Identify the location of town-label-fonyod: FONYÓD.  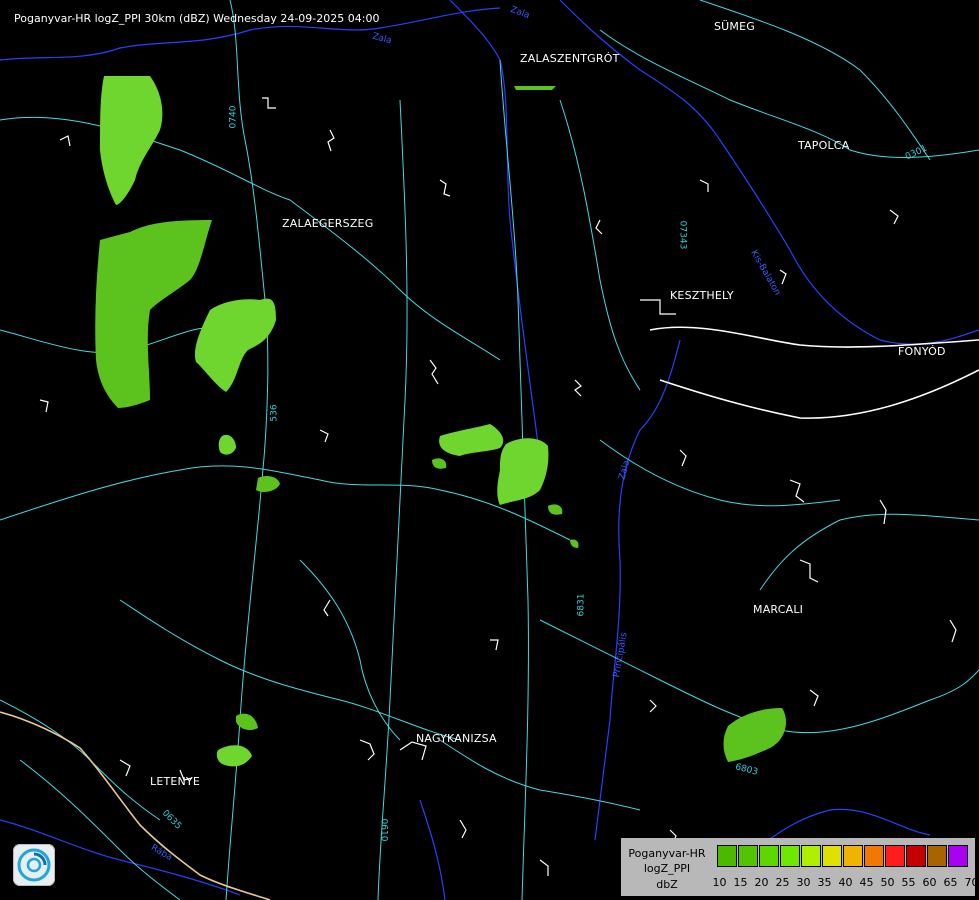
(922, 351).